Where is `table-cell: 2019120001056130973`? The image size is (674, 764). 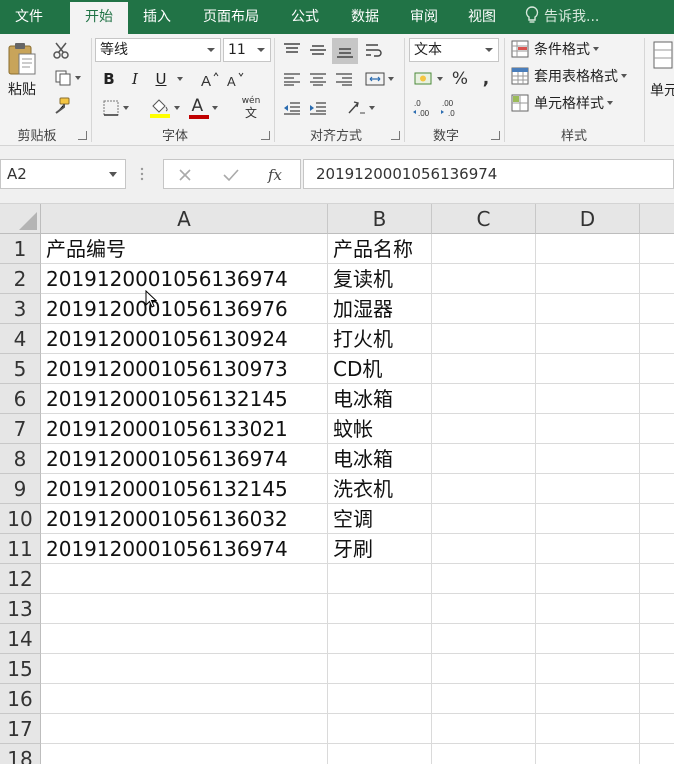
table-cell: 2019120001056130973 is located at coordinates (184, 369).